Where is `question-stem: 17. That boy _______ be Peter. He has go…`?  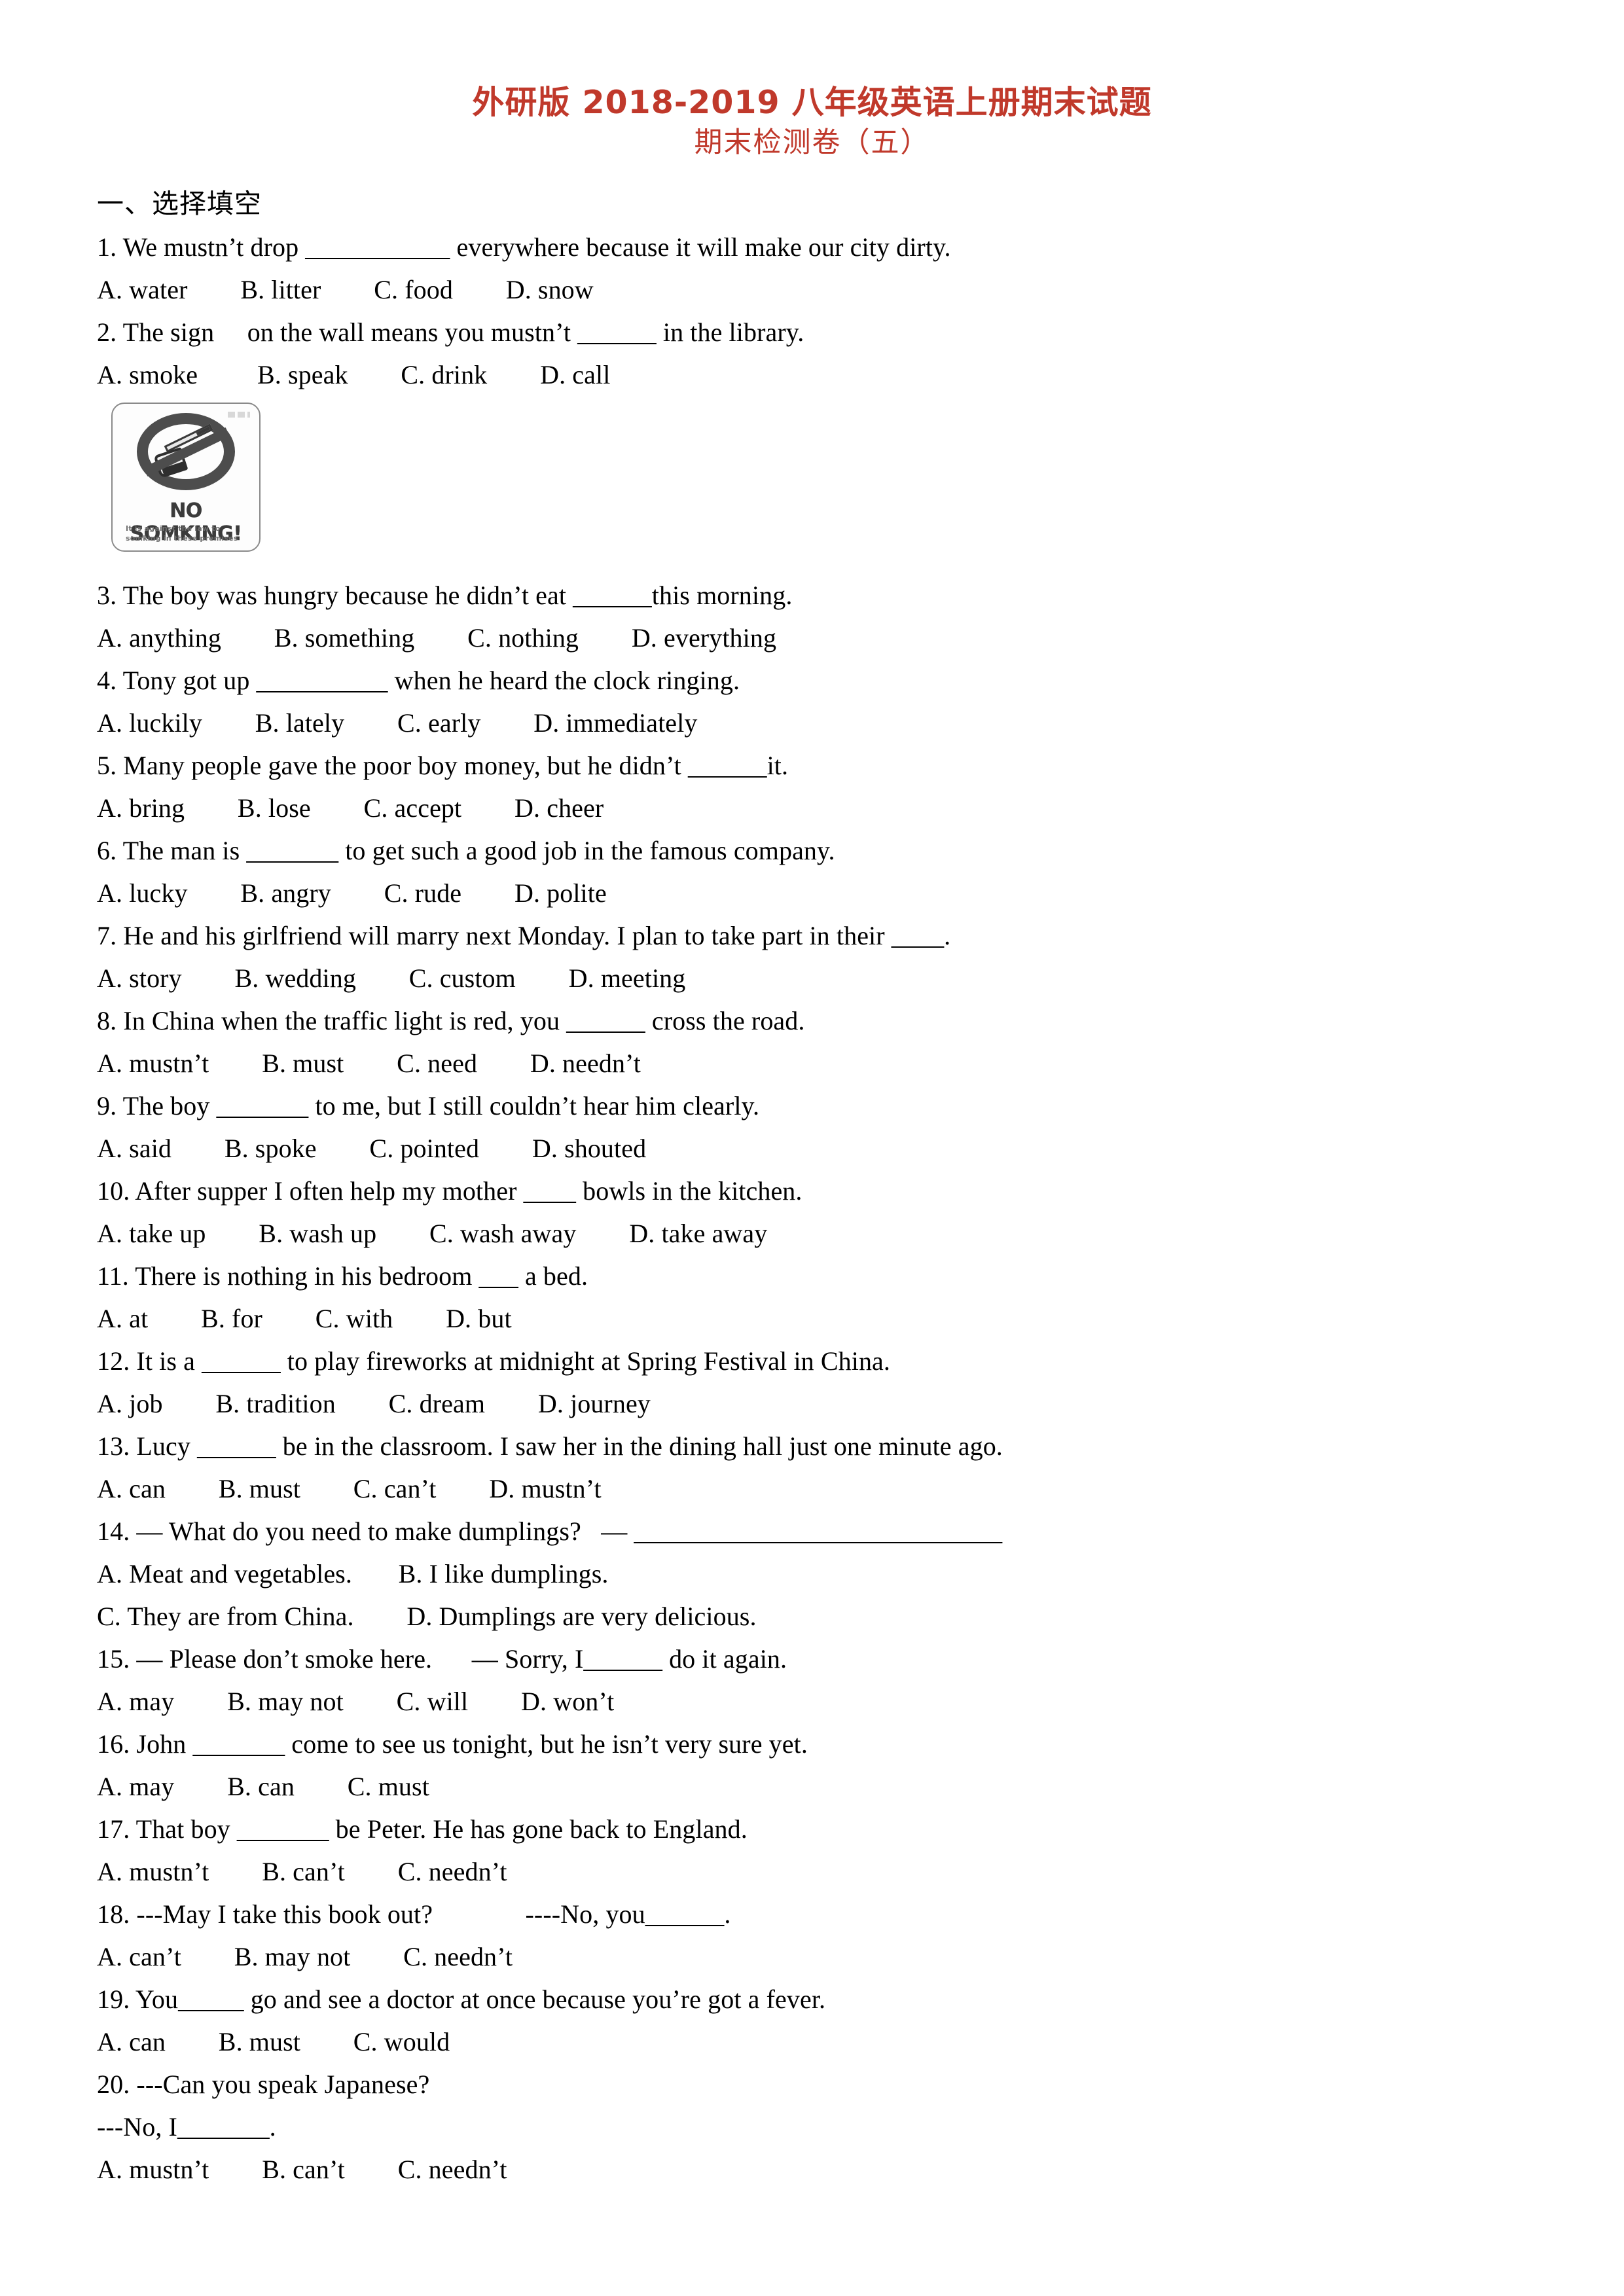
question-stem: 17. That boy _______ be Peter. He has go… is located at coordinates (422, 1829).